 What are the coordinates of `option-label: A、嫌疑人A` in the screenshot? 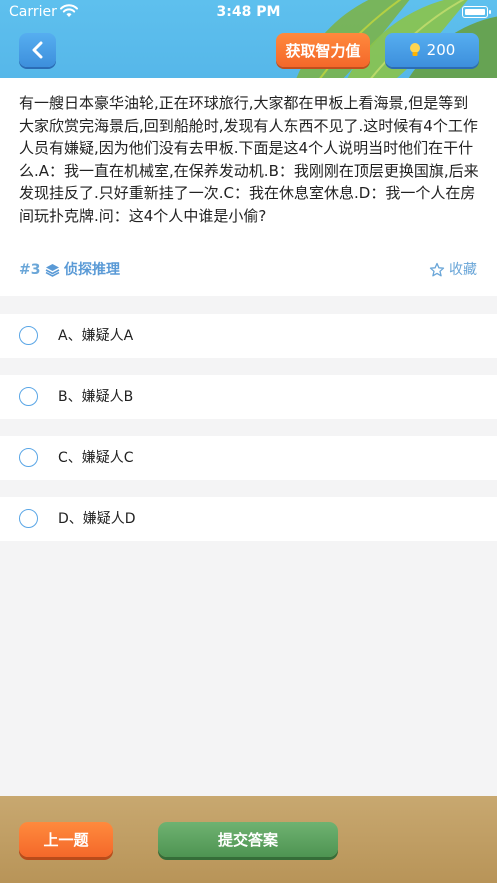 It's located at (96, 336).